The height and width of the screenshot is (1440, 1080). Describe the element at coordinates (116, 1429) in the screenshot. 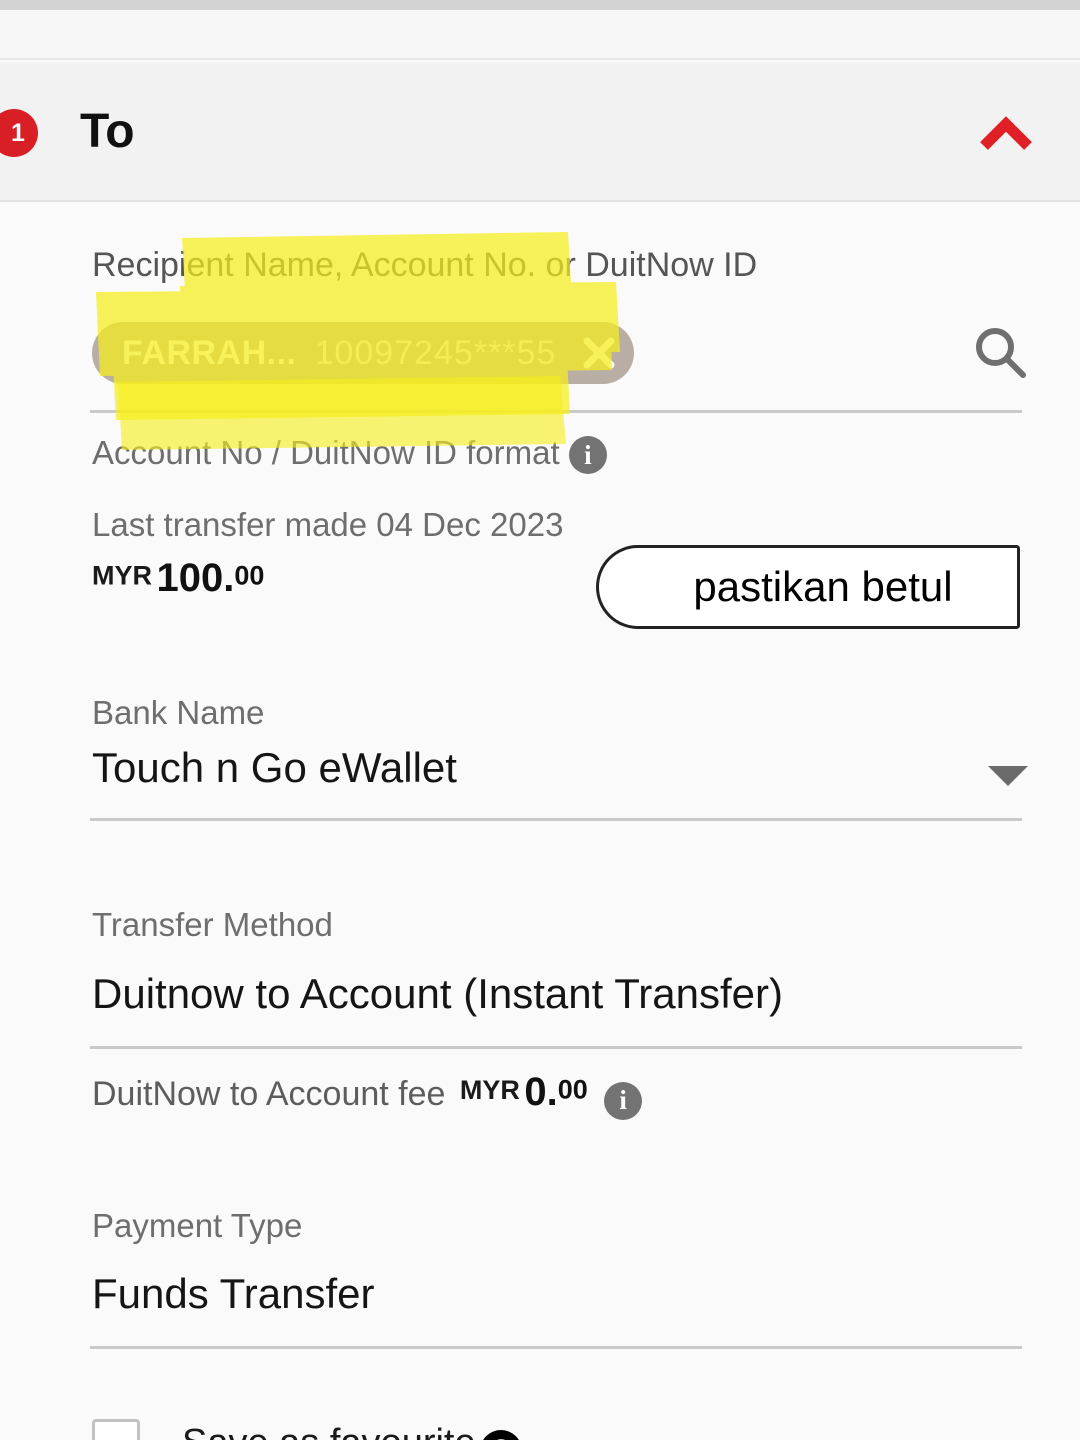

I see `save-as-favourite-checkbox` at that location.